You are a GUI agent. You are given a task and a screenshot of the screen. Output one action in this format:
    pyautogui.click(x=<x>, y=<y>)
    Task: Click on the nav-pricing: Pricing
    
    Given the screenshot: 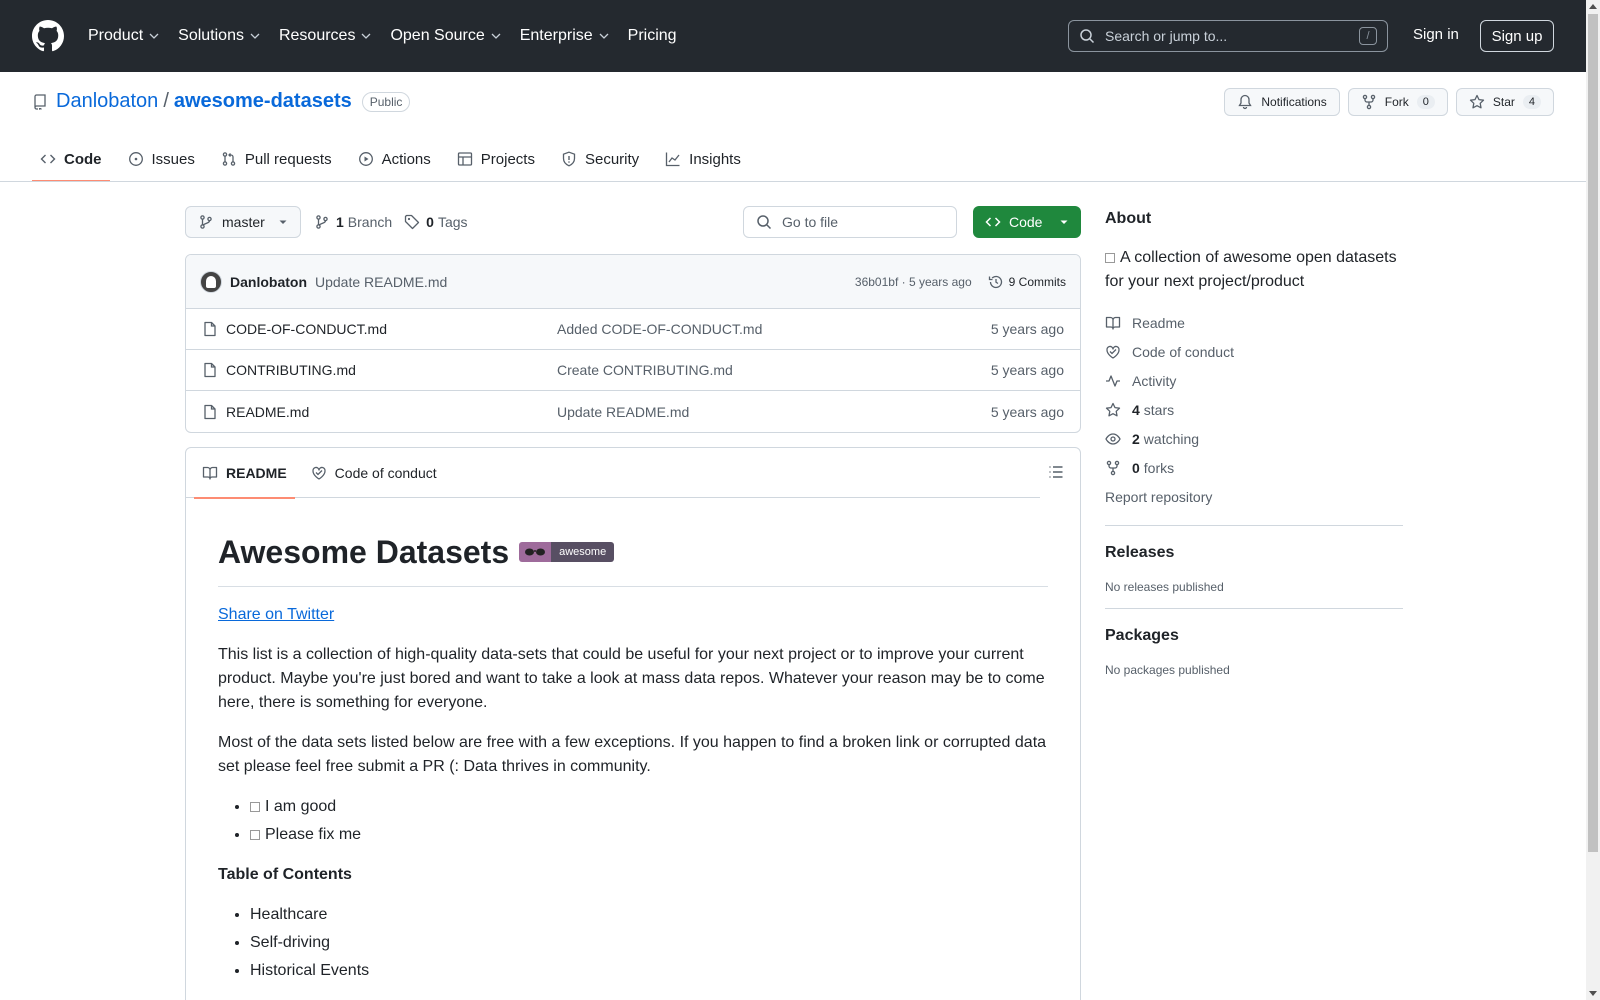 What is the action you would take?
    pyautogui.click(x=657, y=36)
    